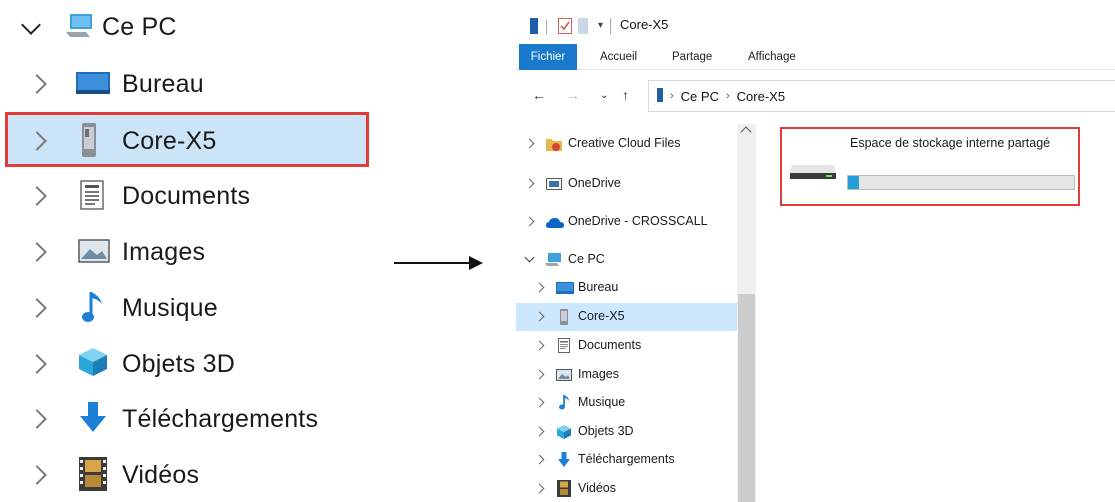 This screenshot has width=1115, height=502. Describe the element at coordinates (601, 316) in the screenshot. I see `nav-item-label: Core-X5` at that location.